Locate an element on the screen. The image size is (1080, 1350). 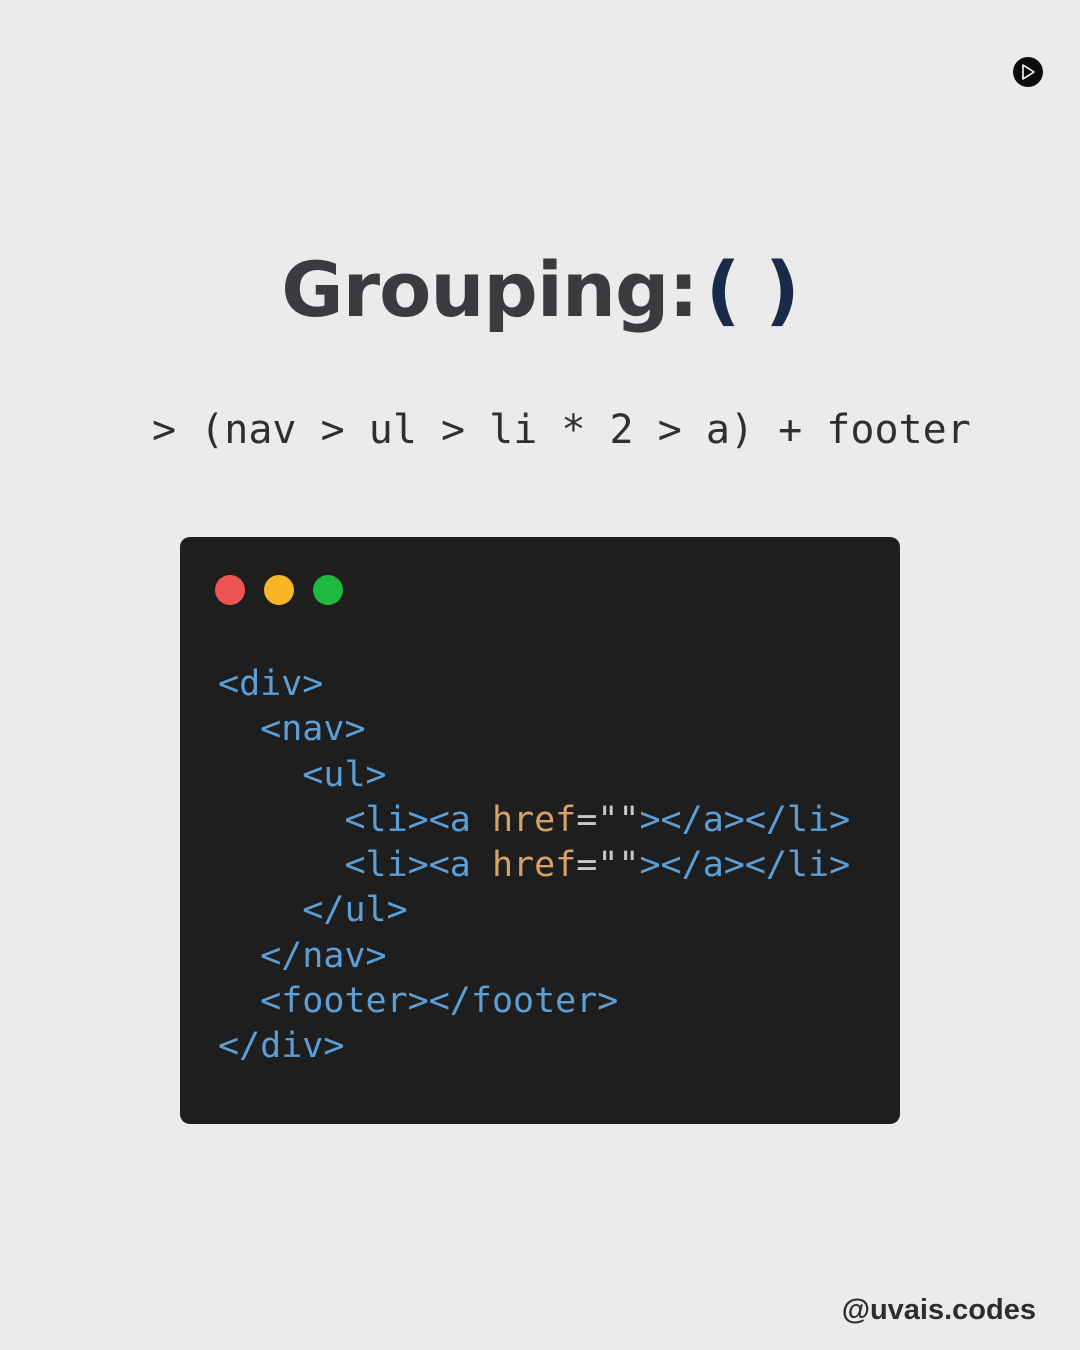
code-token-tag: </nav> is located at coordinates (323, 955).